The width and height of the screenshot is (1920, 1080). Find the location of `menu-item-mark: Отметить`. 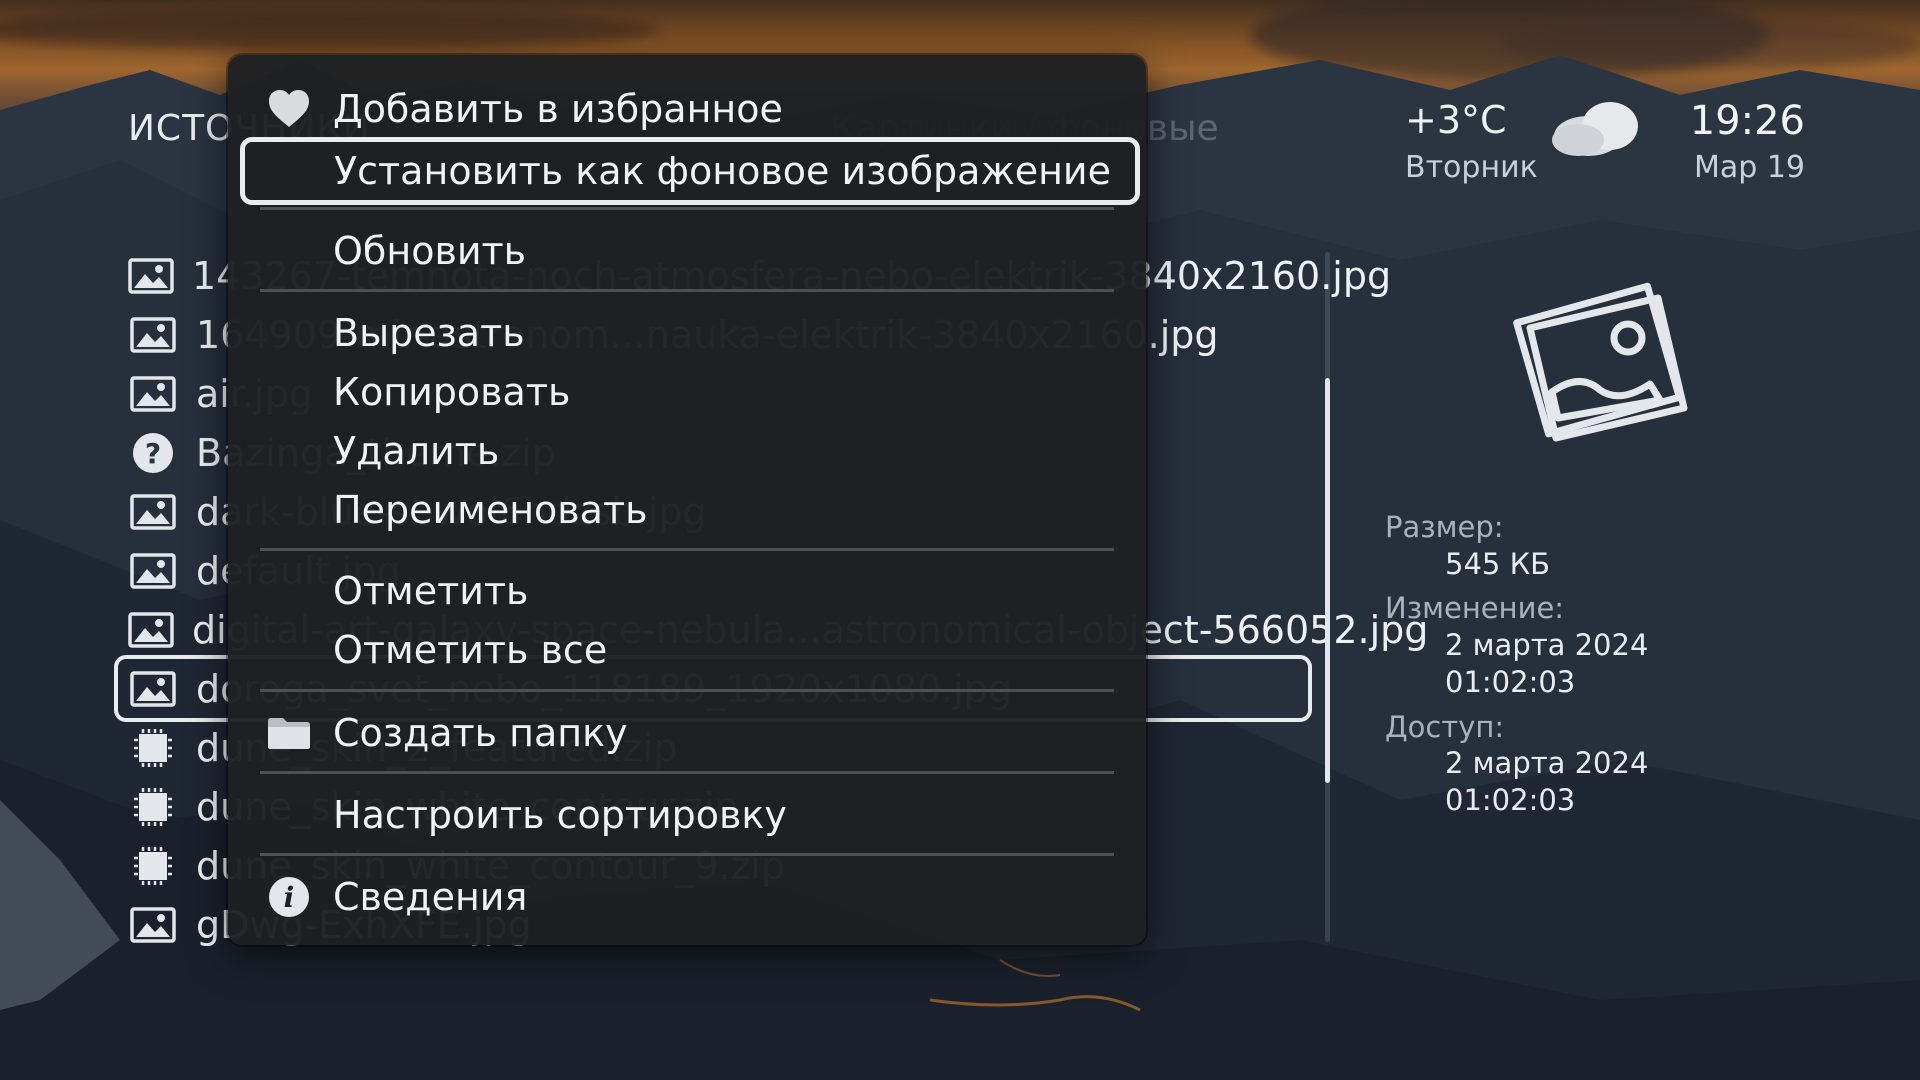

menu-item-mark: Отметить is located at coordinates (687, 591).